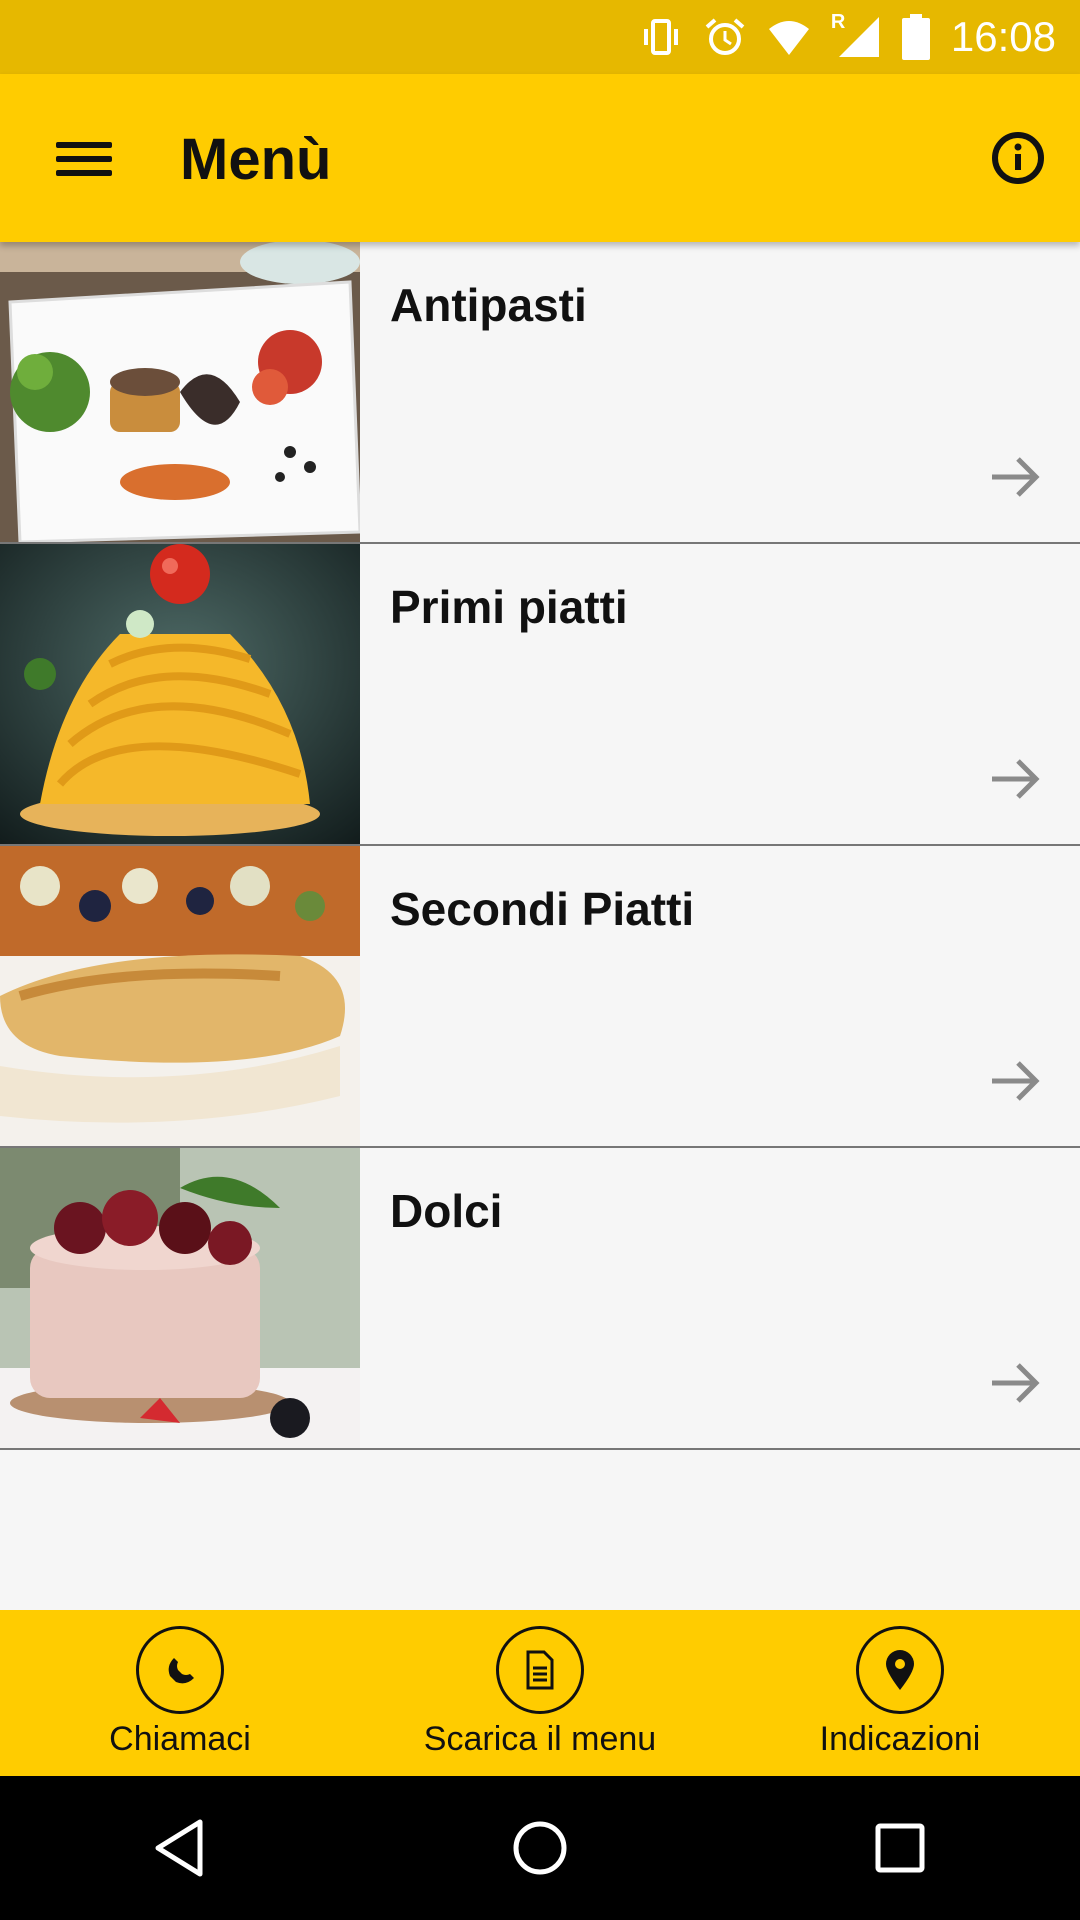 The width and height of the screenshot is (1080, 1920). What do you see at coordinates (180, 1670) in the screenshot?
I see `phone-icon` at bounding box center [180, 1670].